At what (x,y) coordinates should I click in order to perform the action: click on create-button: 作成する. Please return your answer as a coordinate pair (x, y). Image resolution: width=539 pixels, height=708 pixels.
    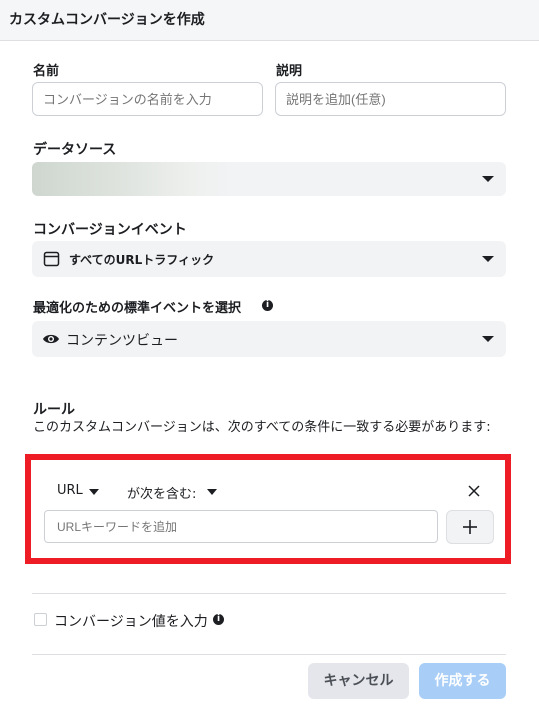
    Looking at the image, I should click on (462, 681).